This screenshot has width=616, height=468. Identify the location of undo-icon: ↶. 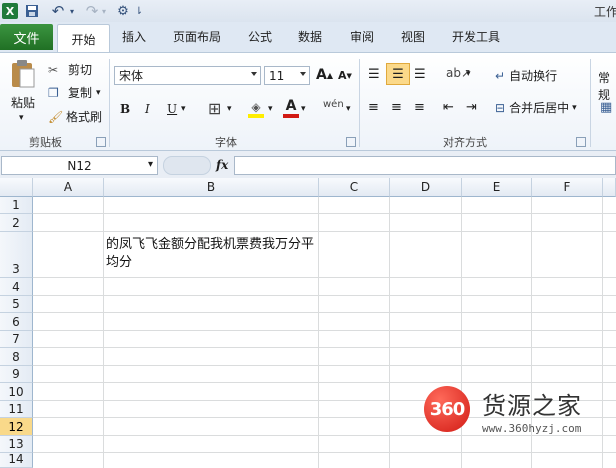
(58, 11).